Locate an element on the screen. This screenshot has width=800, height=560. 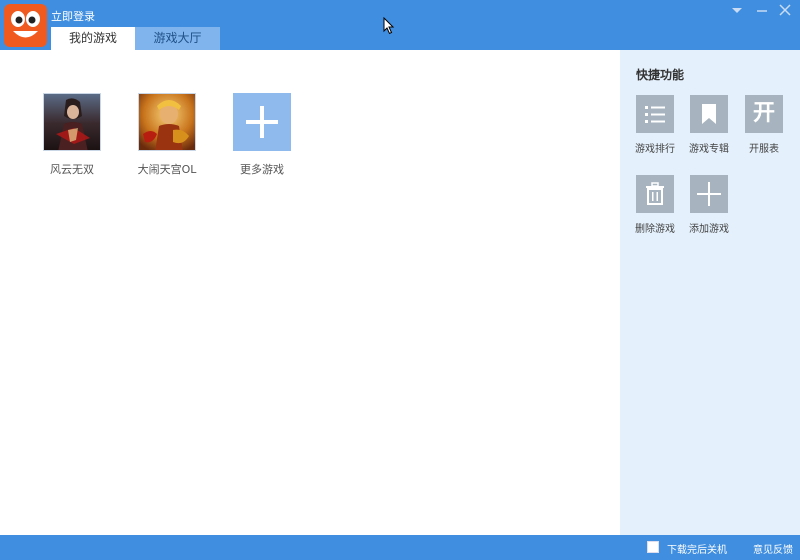
server-schedule-button: 开 开服表 is located at coordinates (764, 125).